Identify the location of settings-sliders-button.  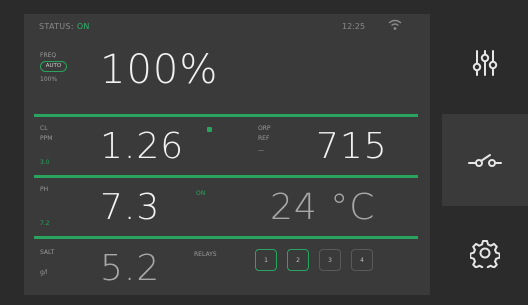
(485, 63).